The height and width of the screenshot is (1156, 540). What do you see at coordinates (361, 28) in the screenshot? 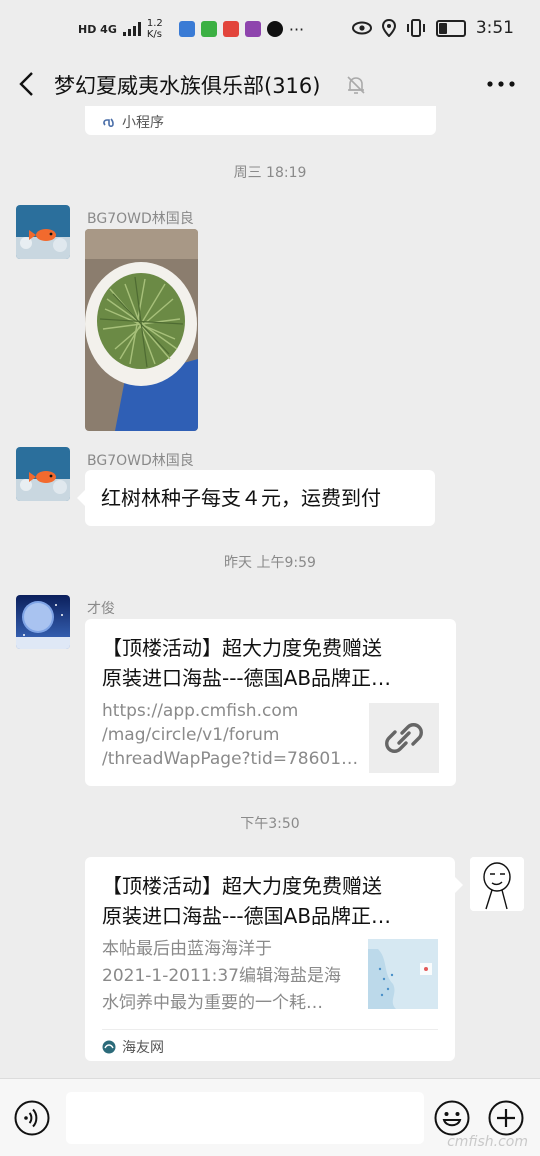
I see `eye-icon` at bounding box center [361, 28].